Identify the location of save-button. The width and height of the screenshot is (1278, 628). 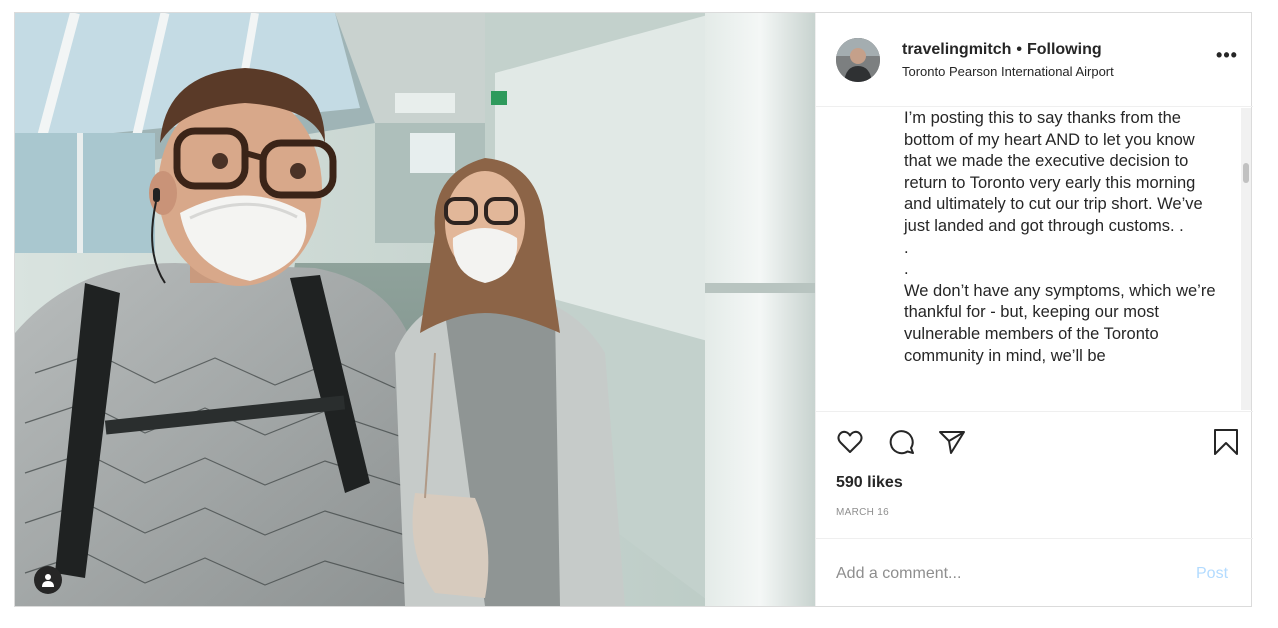
(1226, 442).